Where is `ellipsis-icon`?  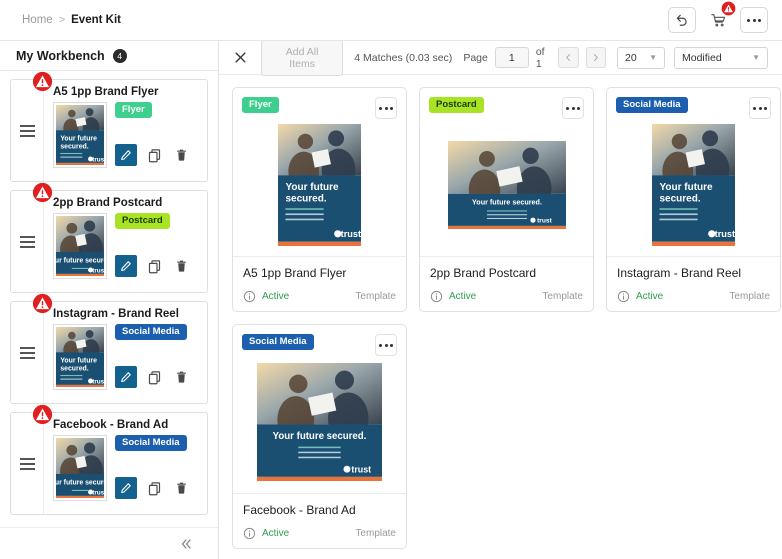
ellipsis-icon is located at coordinates (386, 345).